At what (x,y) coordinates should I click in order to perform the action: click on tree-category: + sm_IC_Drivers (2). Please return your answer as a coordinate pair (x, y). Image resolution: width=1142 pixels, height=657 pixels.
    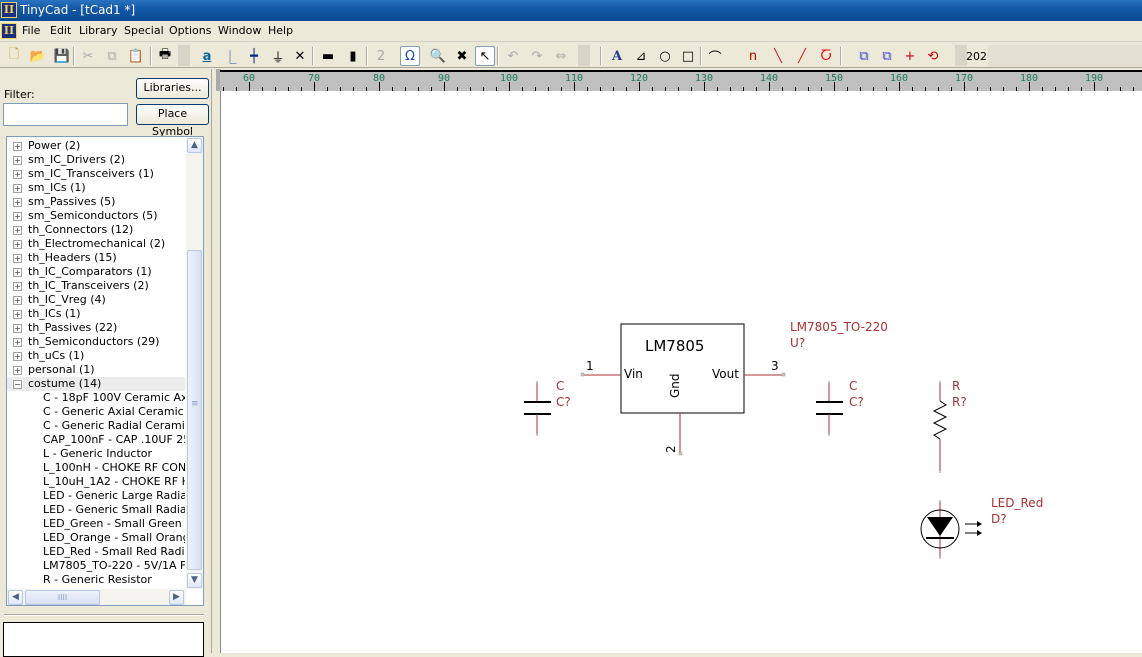
    Looking at the image, I should click on (96, 160).